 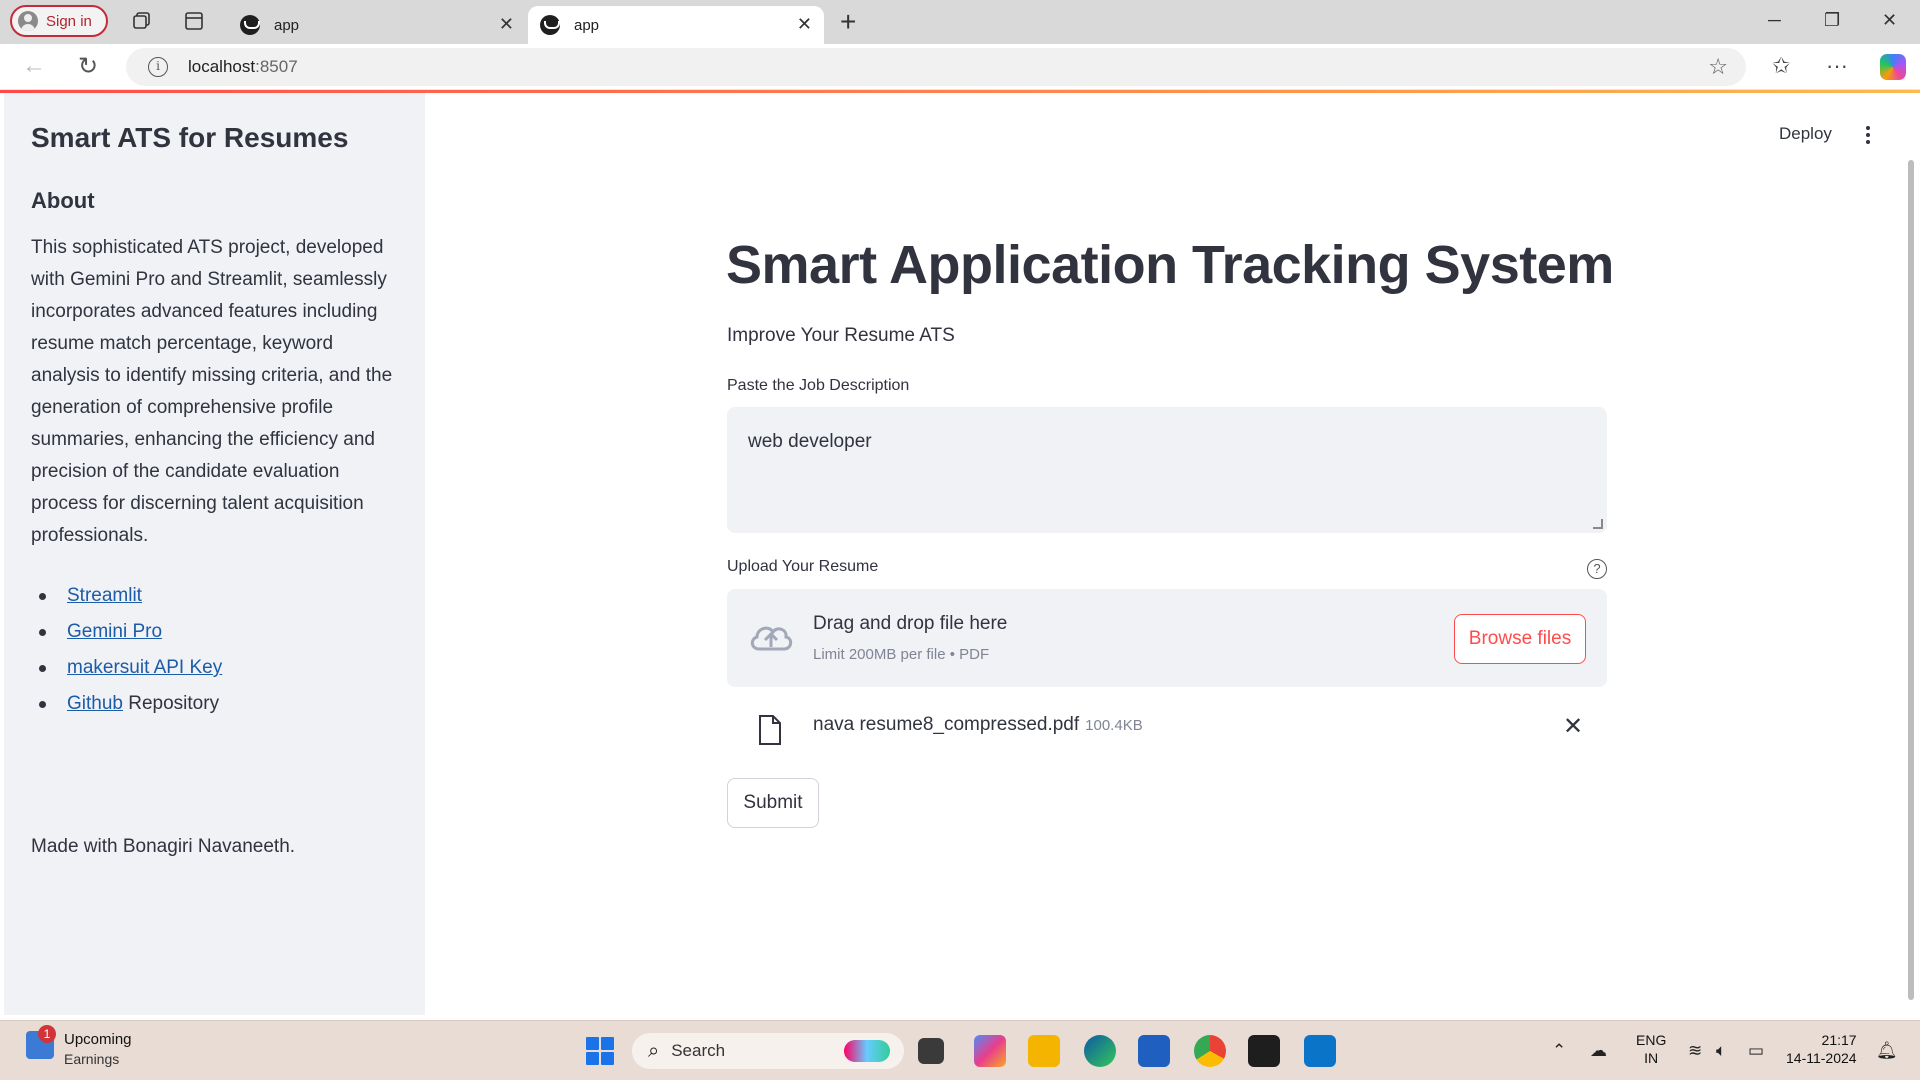 What do you see at coordinates (1264, 1051) in the screenshot?
I see `terminal-icon` at bounding box center [1264, 1051].